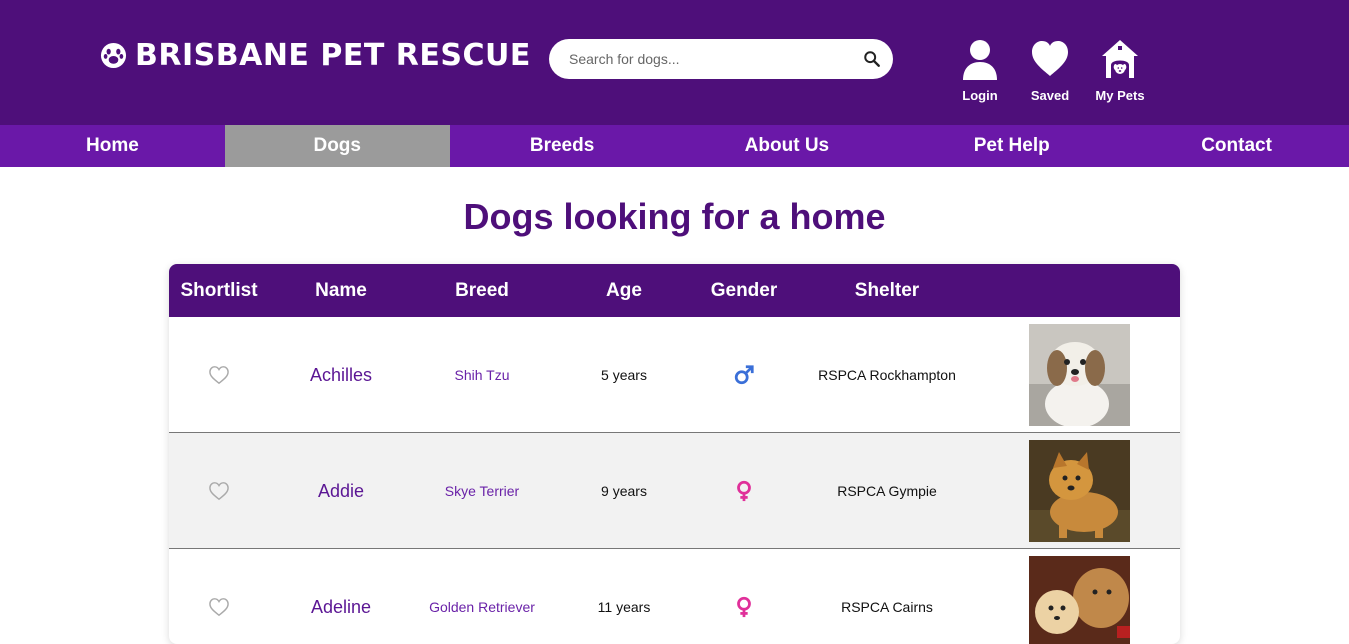 This screenshot has height=644, width=1349. What do you see at coordinates (219, 290) in the screenshot?
I see `header-shortlist: Shortlist` at bounding box center [219, 290].